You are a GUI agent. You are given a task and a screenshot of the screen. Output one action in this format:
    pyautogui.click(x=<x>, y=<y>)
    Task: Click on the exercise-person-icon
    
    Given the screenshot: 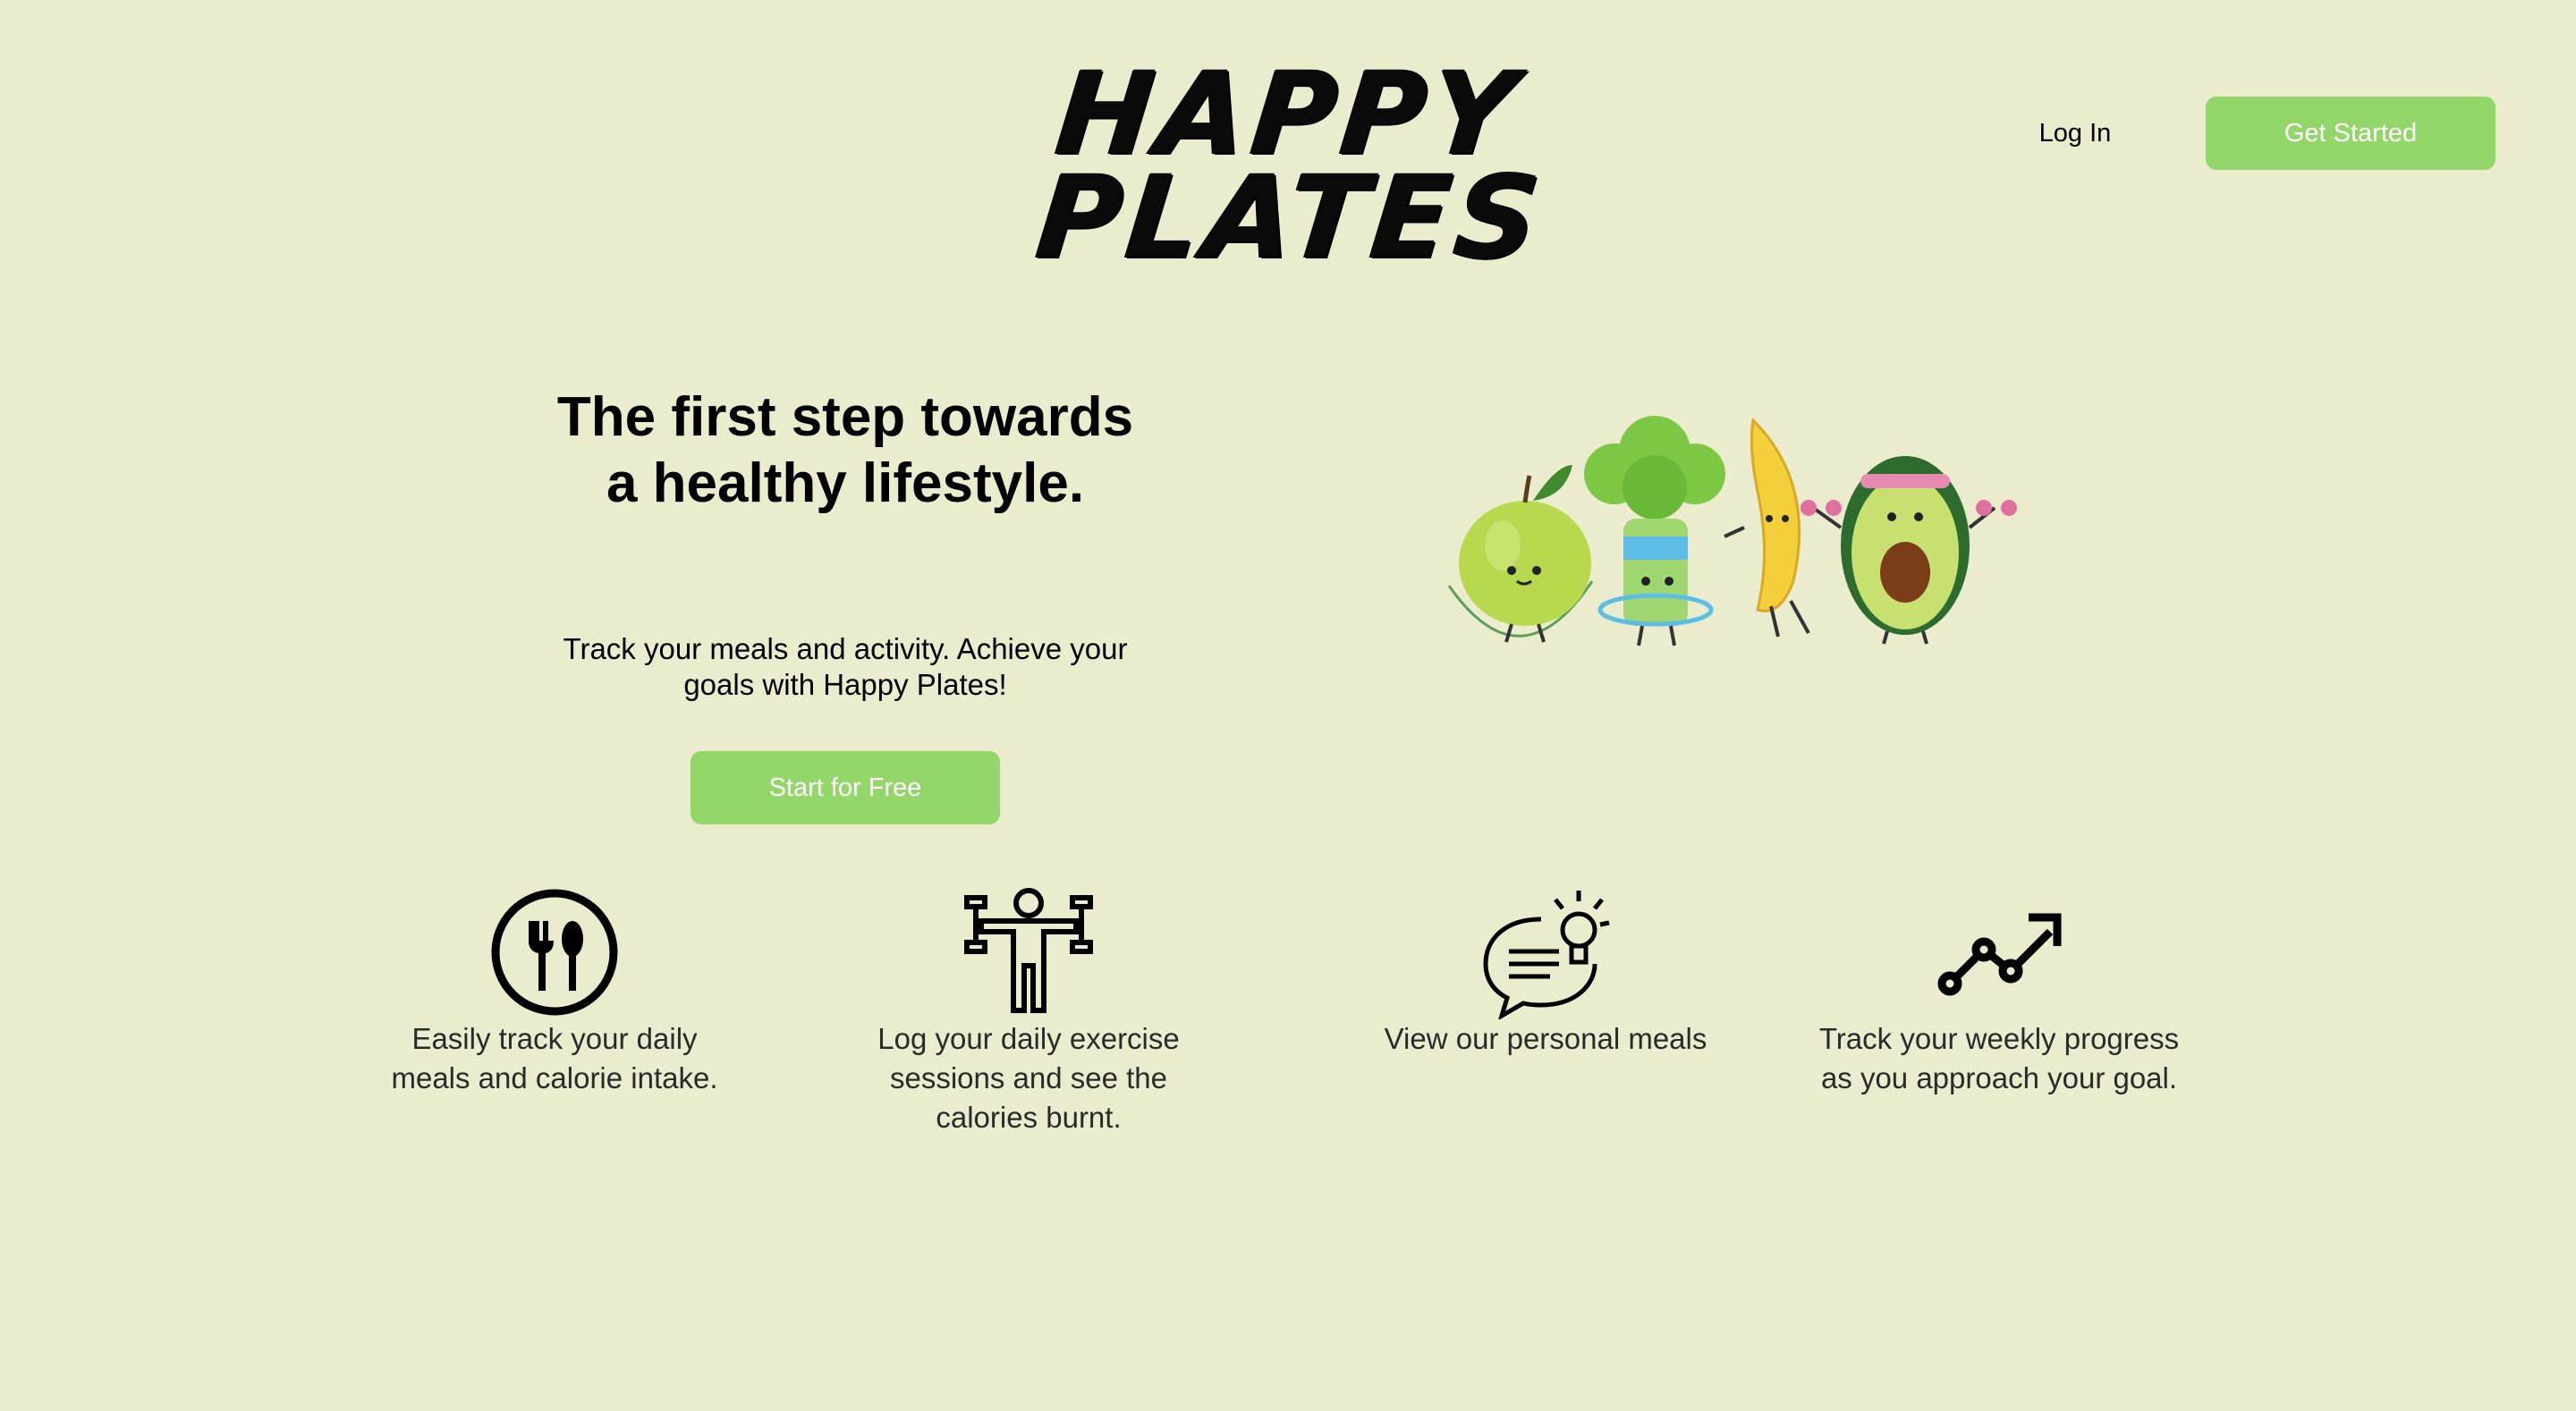 What is the action you would take?
    pyautogui.click(x=1028, y=951)
    